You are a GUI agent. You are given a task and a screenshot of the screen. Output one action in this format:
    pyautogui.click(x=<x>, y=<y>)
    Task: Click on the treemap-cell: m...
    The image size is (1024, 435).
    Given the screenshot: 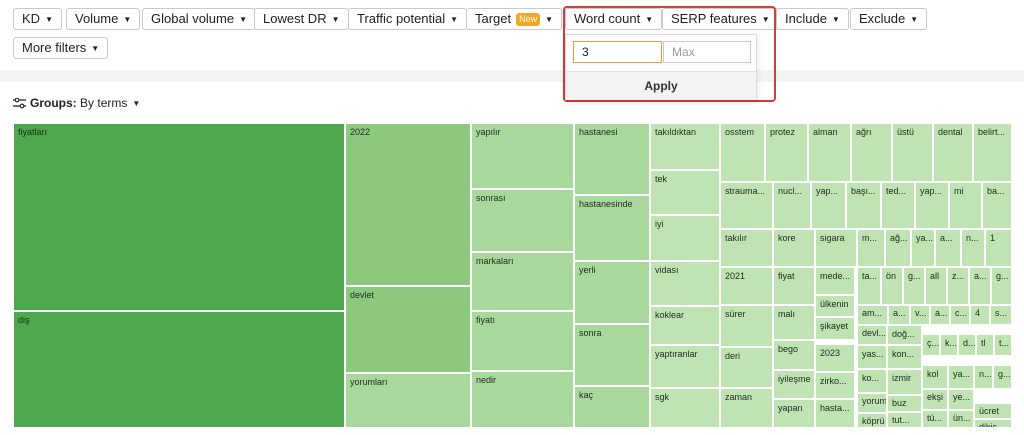 What is the action you would take?
    pyautogui.click(x=871, y=248)
    